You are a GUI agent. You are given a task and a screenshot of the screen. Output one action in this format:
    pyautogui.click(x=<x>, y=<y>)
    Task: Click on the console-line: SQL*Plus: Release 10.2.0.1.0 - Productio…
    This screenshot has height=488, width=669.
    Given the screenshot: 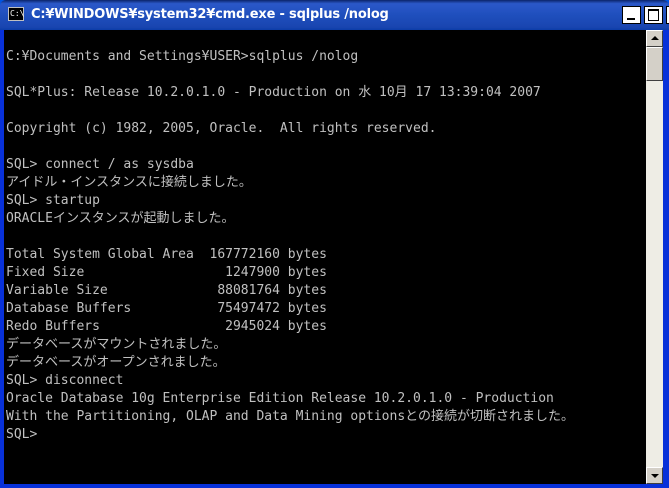 What is the action you would take?
    pyautogui.click(x=273, y=92)
    